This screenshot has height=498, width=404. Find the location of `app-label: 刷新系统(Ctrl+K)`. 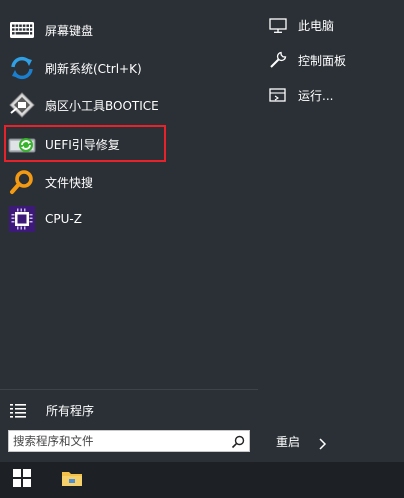

app-label: 刷新系统(Ctrl+K) is located at coordinates (93, 68).